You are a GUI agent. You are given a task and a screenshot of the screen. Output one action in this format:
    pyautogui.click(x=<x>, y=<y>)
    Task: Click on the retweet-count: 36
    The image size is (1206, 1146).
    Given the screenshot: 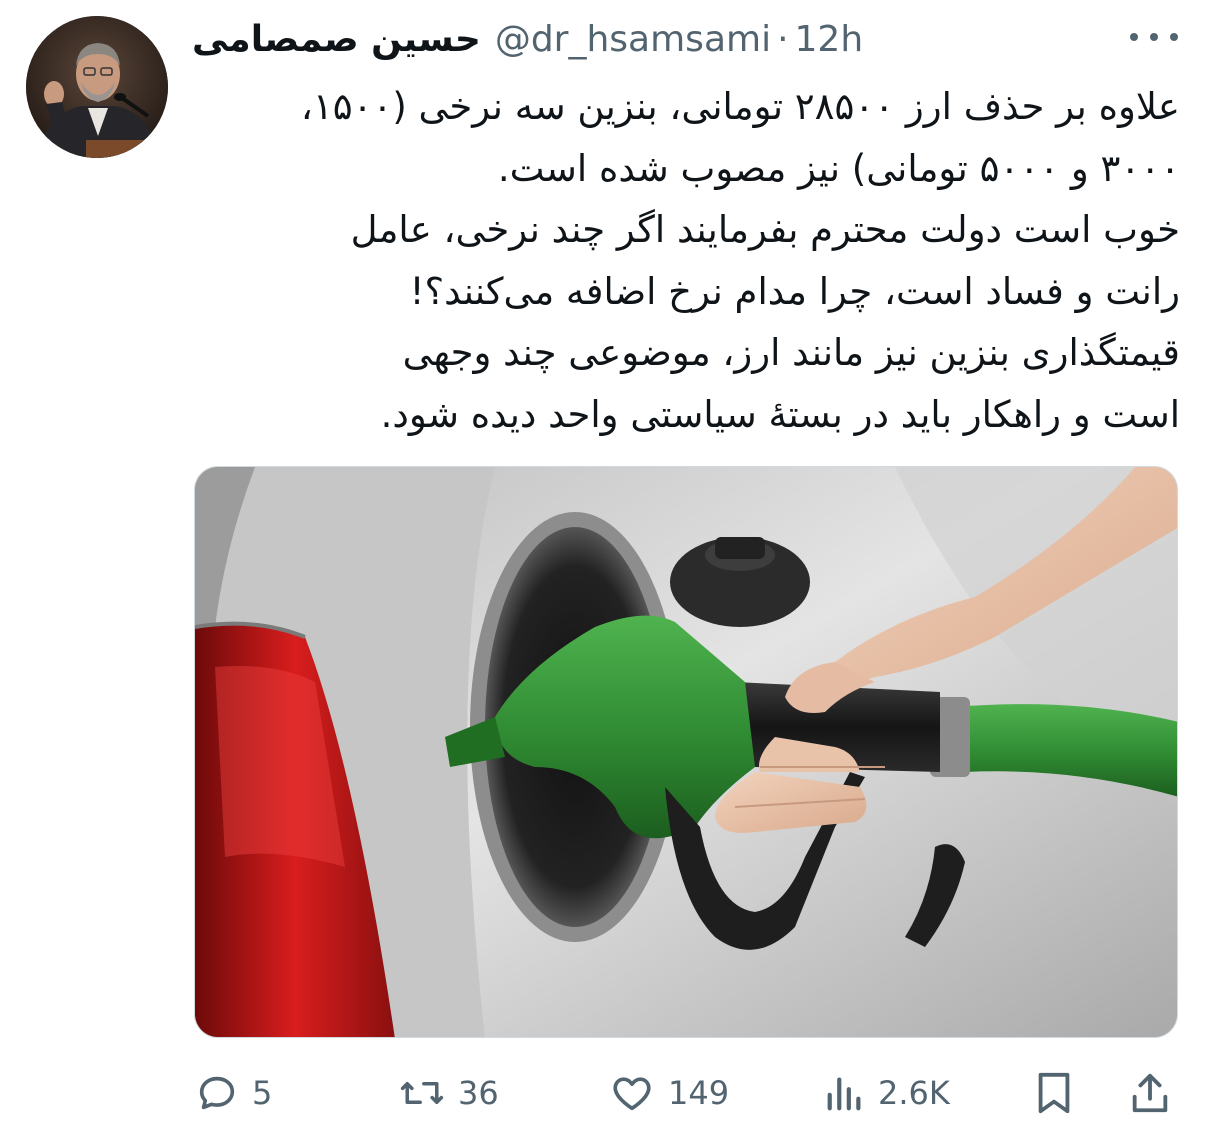 What is the action you would take?
    pyautogui.click(x=478, y=1093)
    